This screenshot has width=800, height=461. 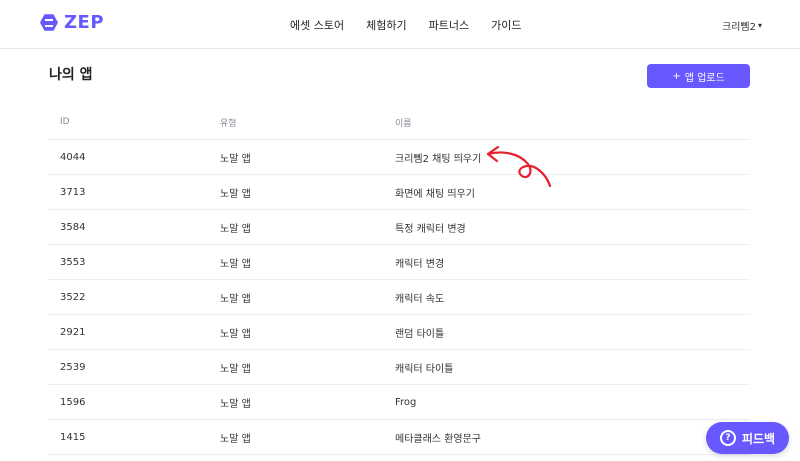 What do you see at coordinates (430, 229) in the screenshot?
I see `row-name: 특정 캐릭터 변경` at bounding box center [430, 229].